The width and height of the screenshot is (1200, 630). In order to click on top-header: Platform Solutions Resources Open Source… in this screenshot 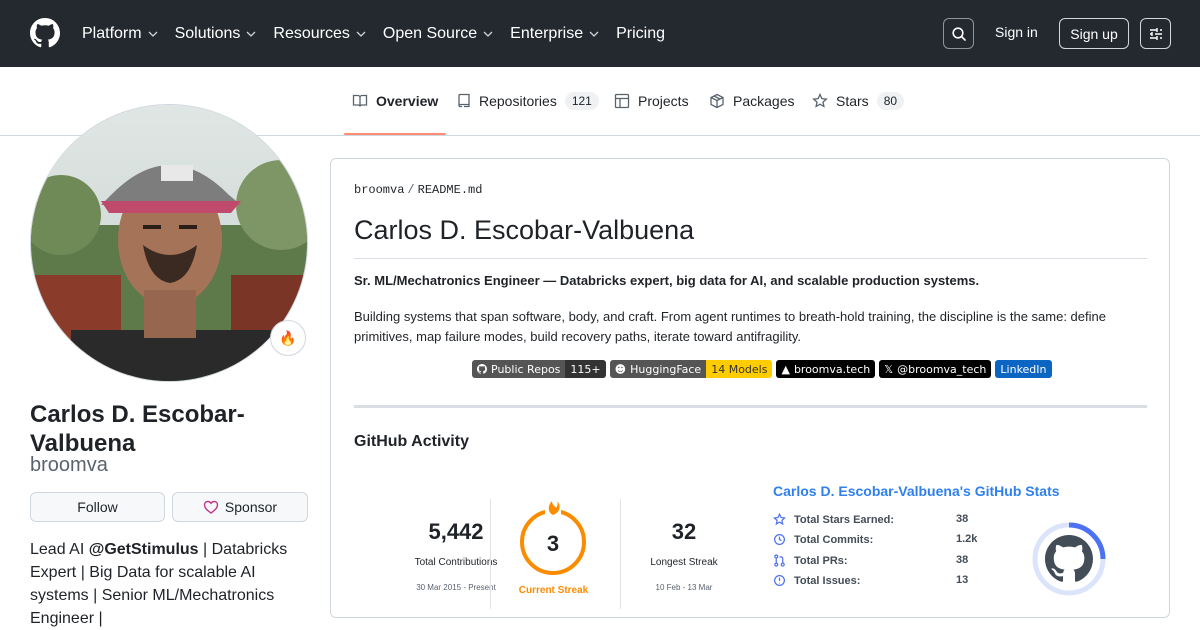, I will do `click(600, 33)`.